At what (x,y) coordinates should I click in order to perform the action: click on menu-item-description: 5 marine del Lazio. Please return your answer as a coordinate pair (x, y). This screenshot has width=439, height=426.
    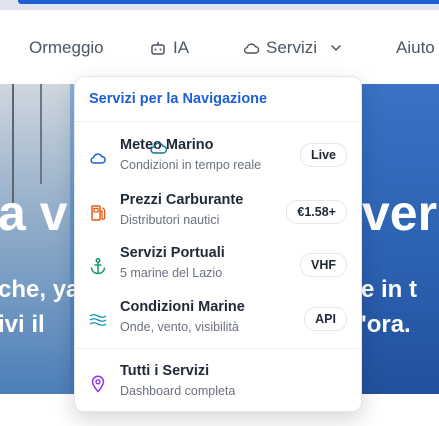
    Looking at the image, I should click on (171, 273).